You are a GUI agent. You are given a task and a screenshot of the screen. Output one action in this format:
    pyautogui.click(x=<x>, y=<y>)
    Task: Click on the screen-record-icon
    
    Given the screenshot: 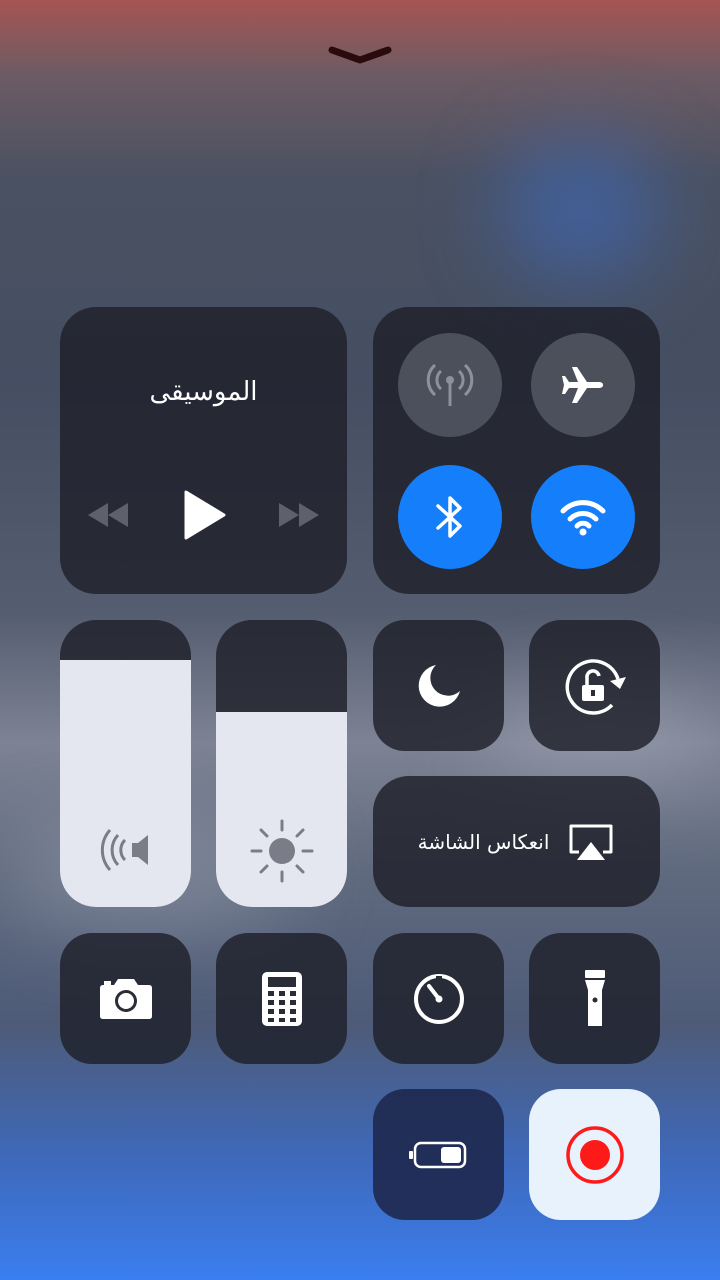 What is the action you would take?
    pyautogui.click(x=594, y=1154)
    